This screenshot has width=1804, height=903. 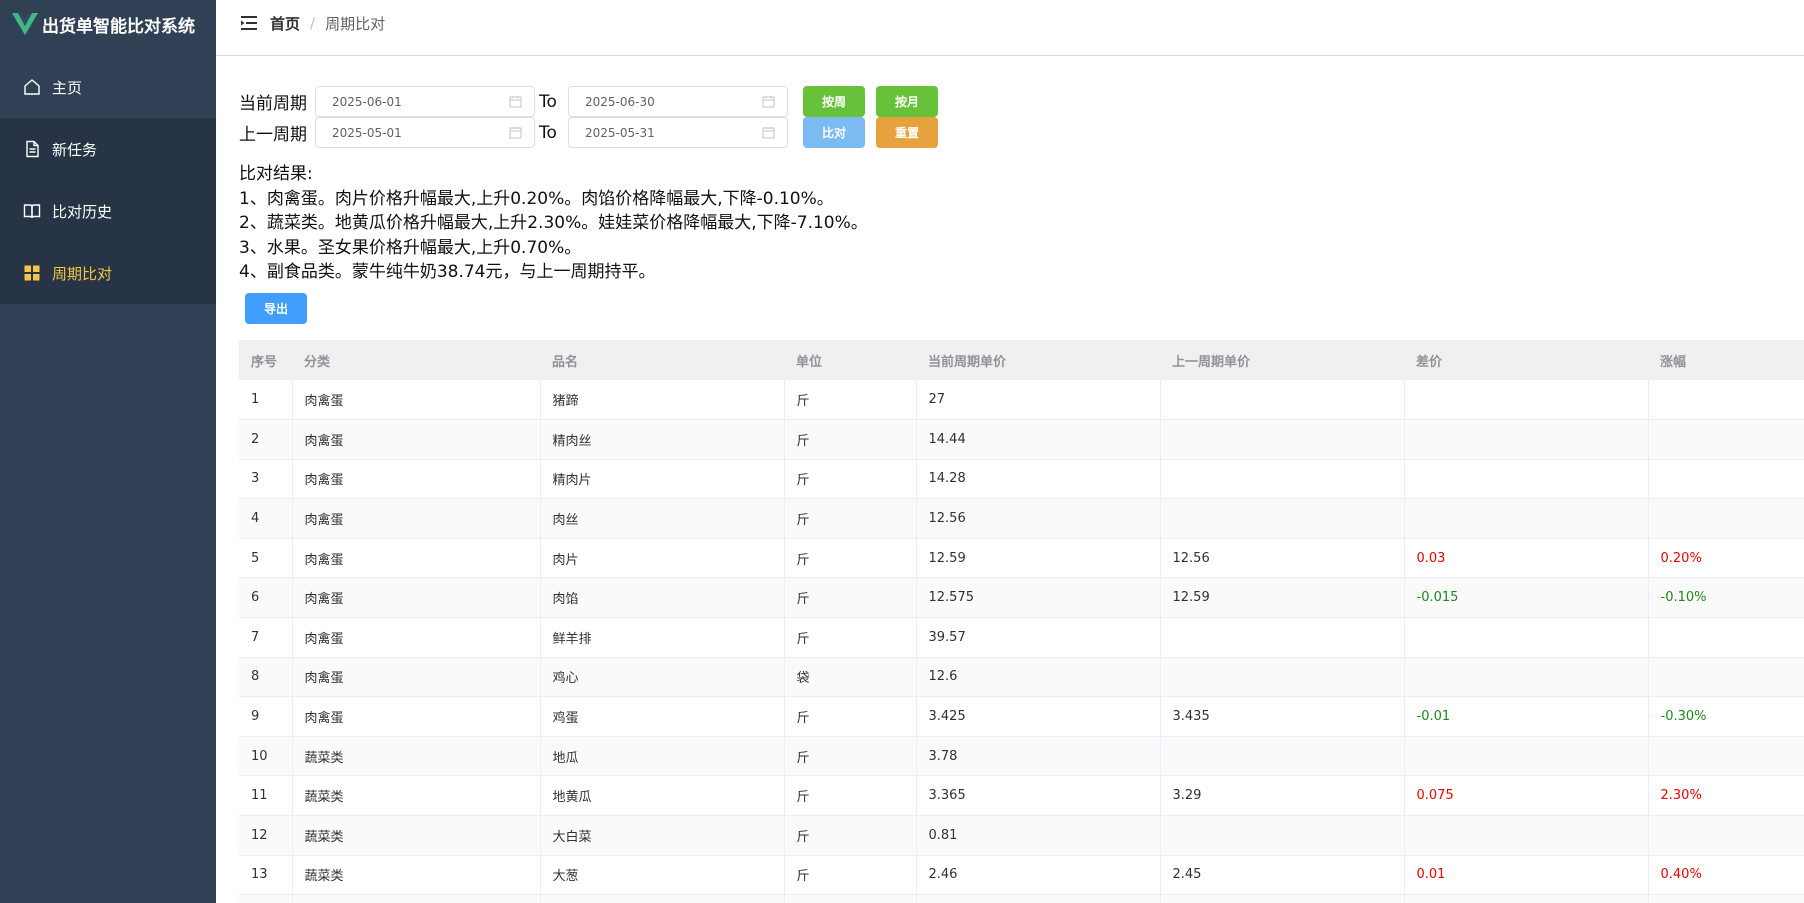 I want to click on table-row: 9 肉禽蛋 鸡蛋斤 3.425 3.435 -0.01 -0.30%, so click(x=1021, y=716).